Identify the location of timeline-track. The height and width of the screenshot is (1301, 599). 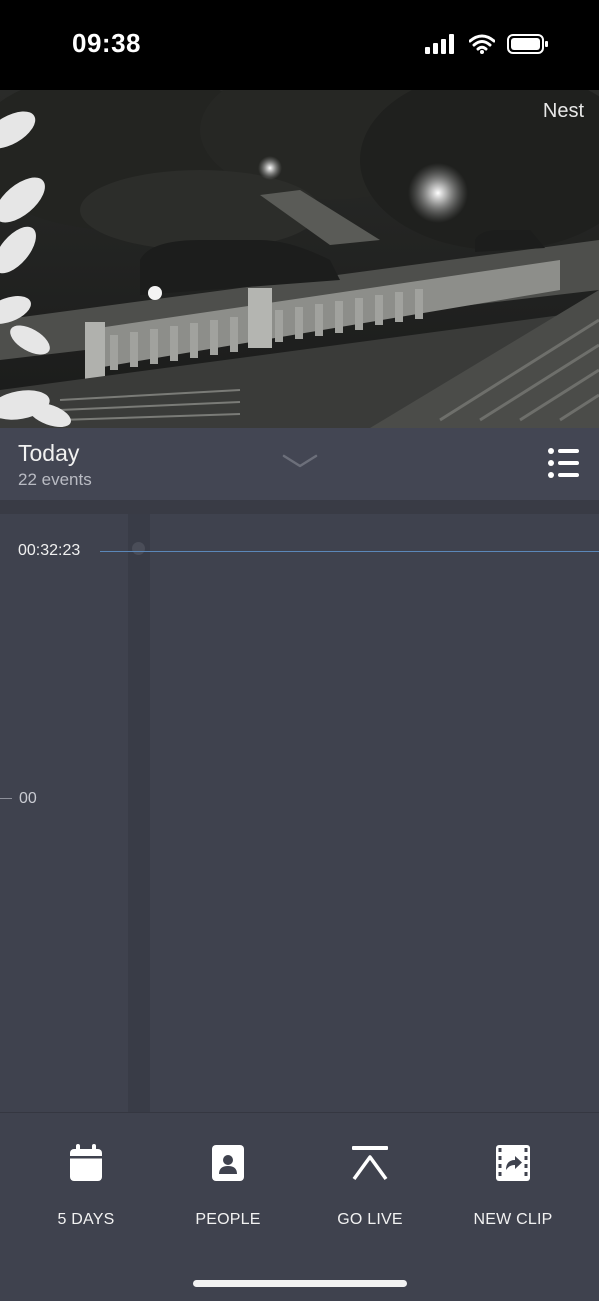
(139, 813).